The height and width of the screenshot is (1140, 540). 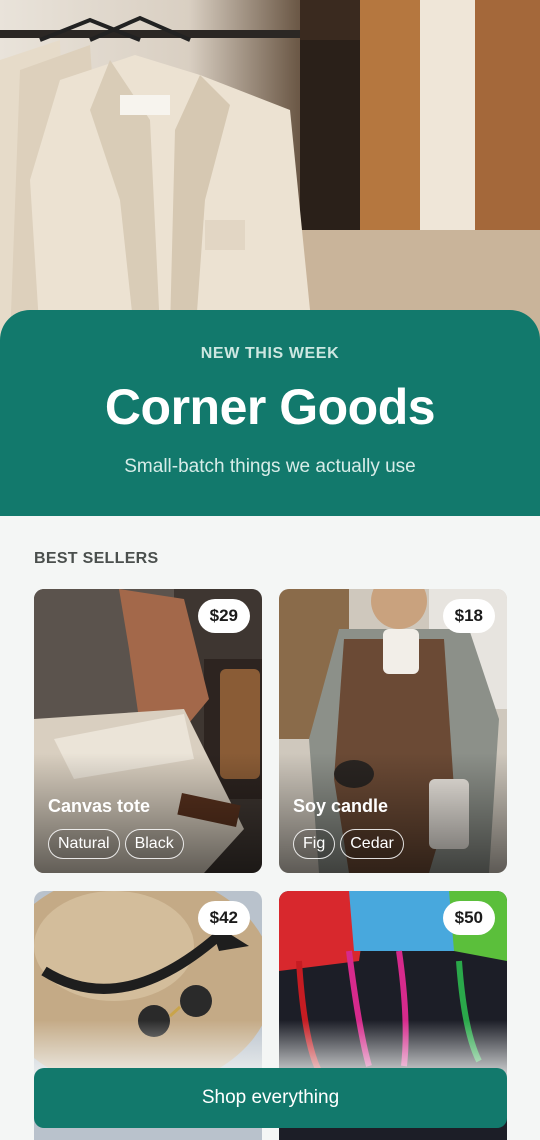 I want to click on shop-everything-button: Shop everything, so click(x=270, y=1098).